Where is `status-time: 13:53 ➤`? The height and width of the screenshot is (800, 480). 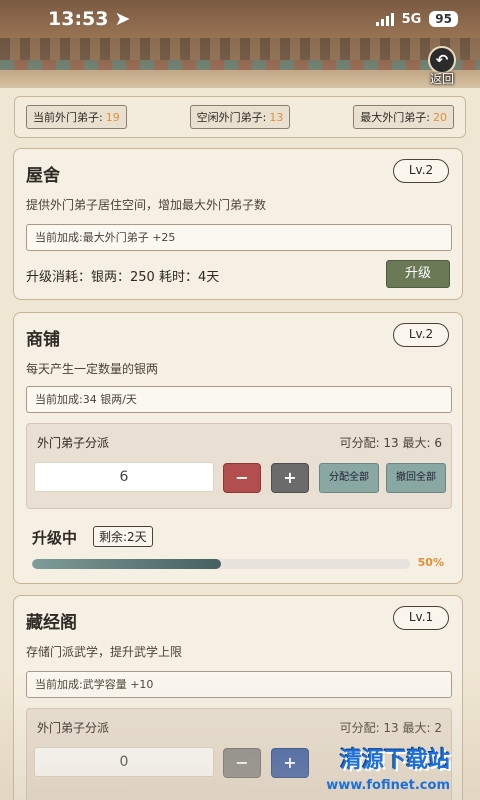 status-time: 13:53 ➤ is located at coordinates (89, 19).